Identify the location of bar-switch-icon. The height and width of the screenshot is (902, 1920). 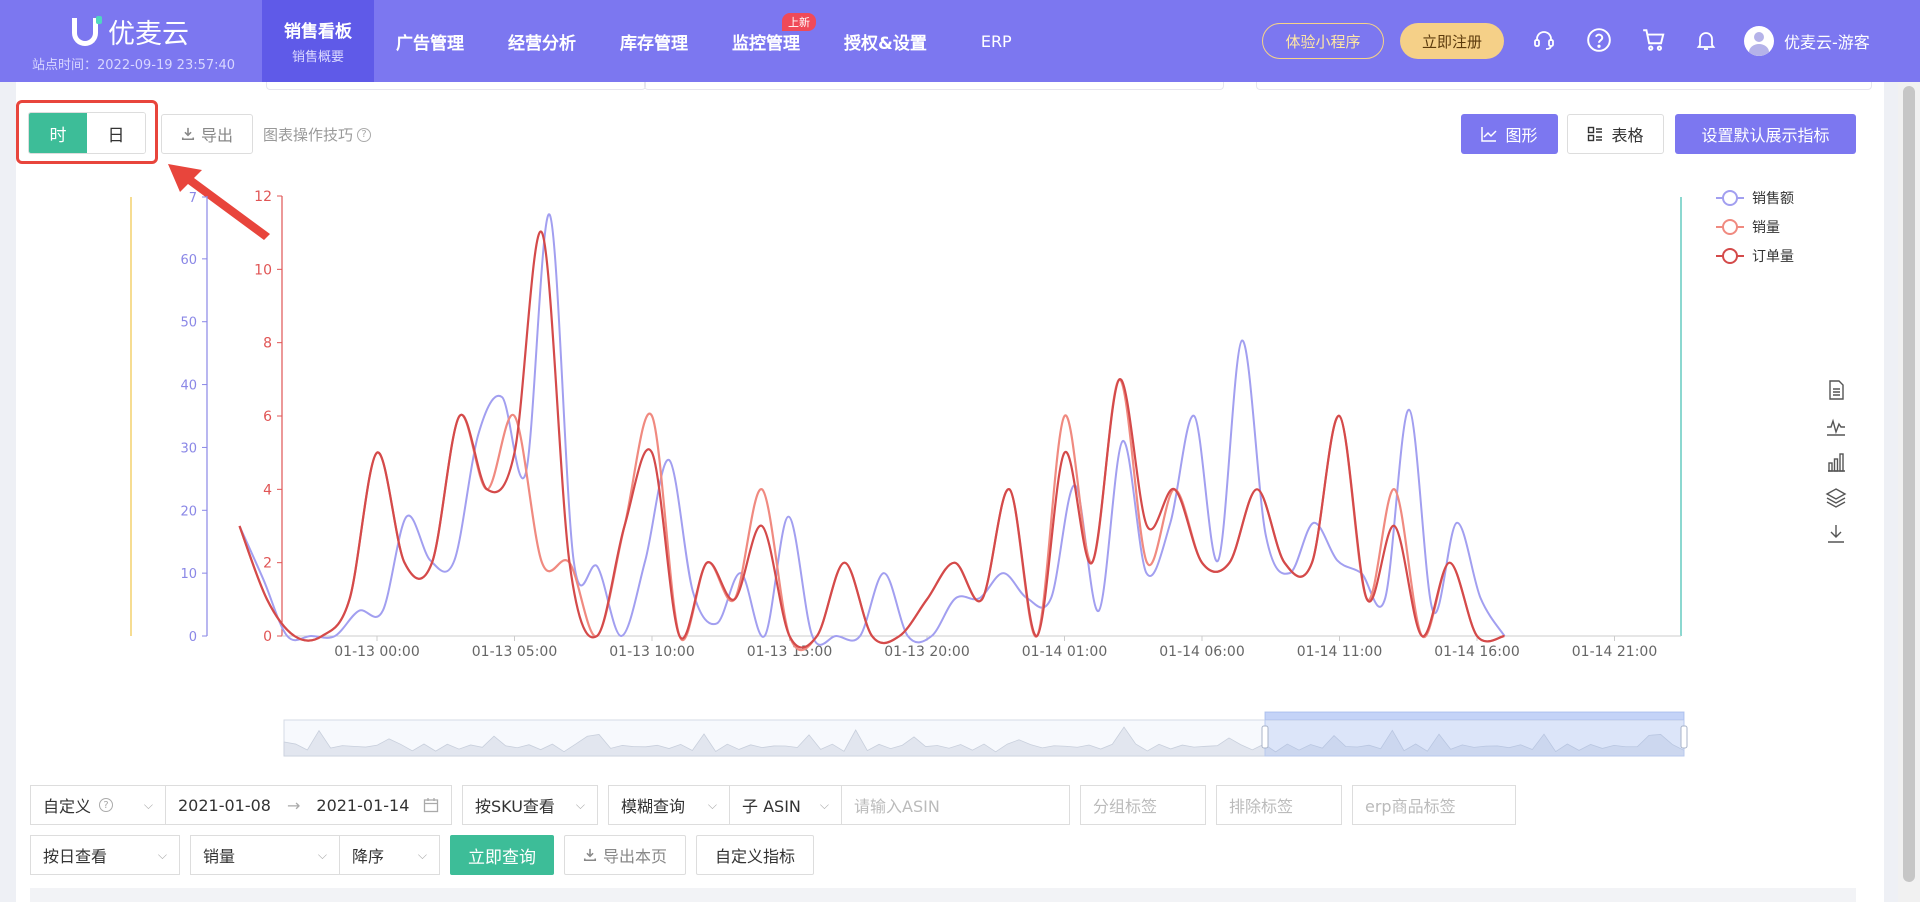
(1836, 462).